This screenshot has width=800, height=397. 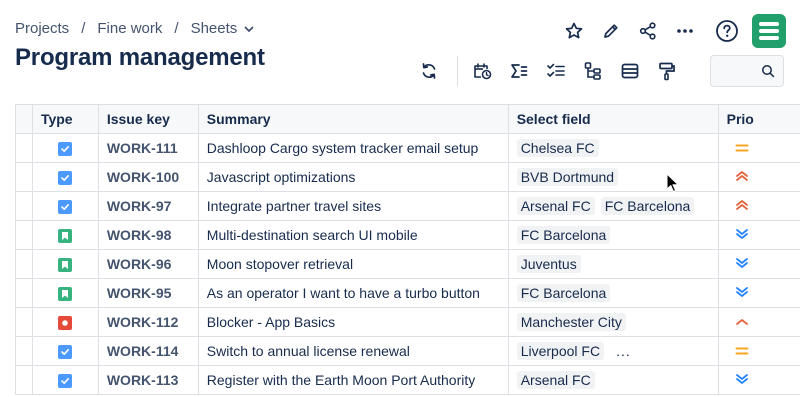 What do you see at coordinates (143, 351) in the screenshot?
I see `issue-key-link: WORK-114` at bounding box center [143, 351].